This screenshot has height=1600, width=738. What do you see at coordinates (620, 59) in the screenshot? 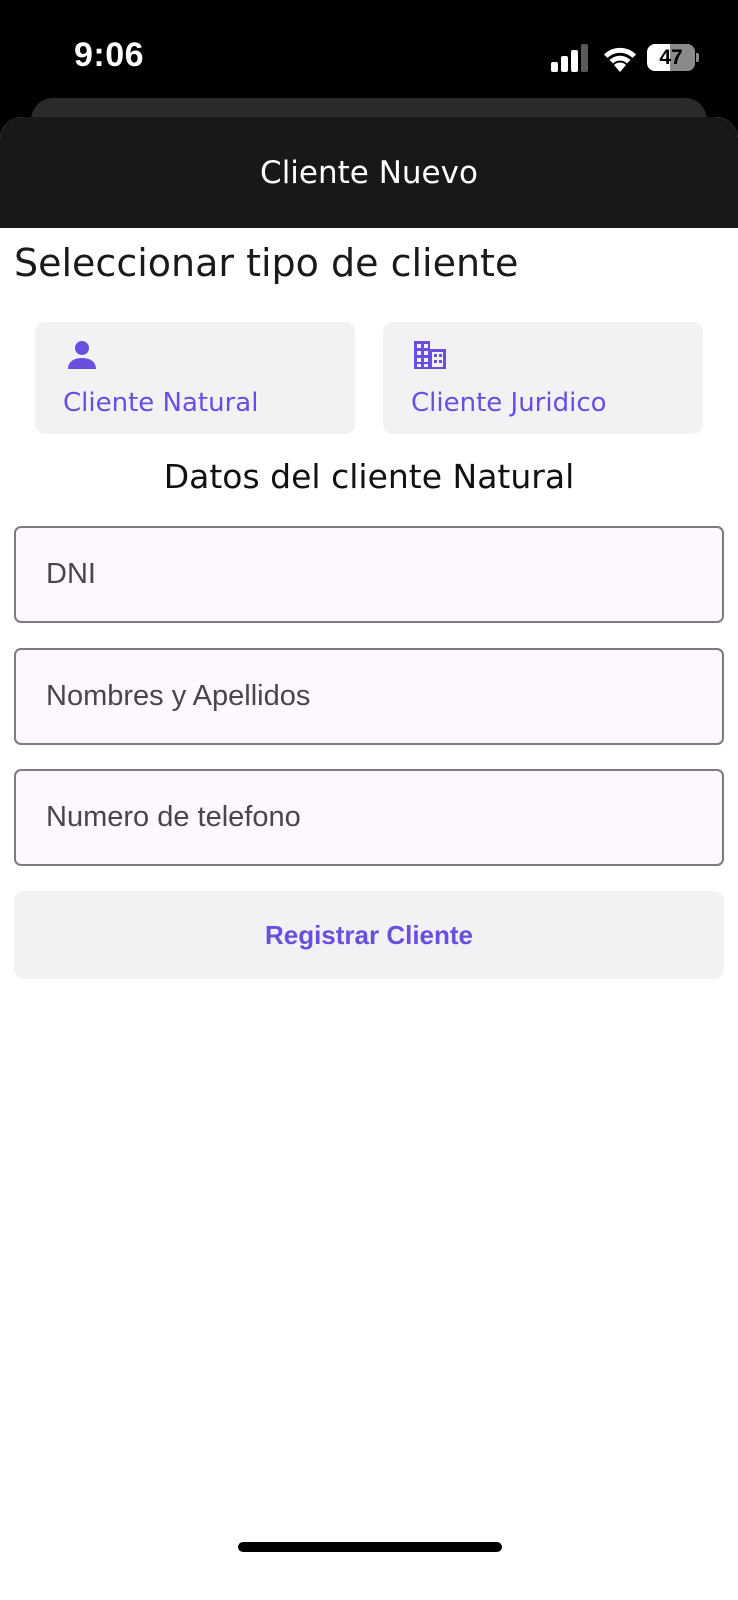
I see `wifi-icon` at bounding box center [620, 59].